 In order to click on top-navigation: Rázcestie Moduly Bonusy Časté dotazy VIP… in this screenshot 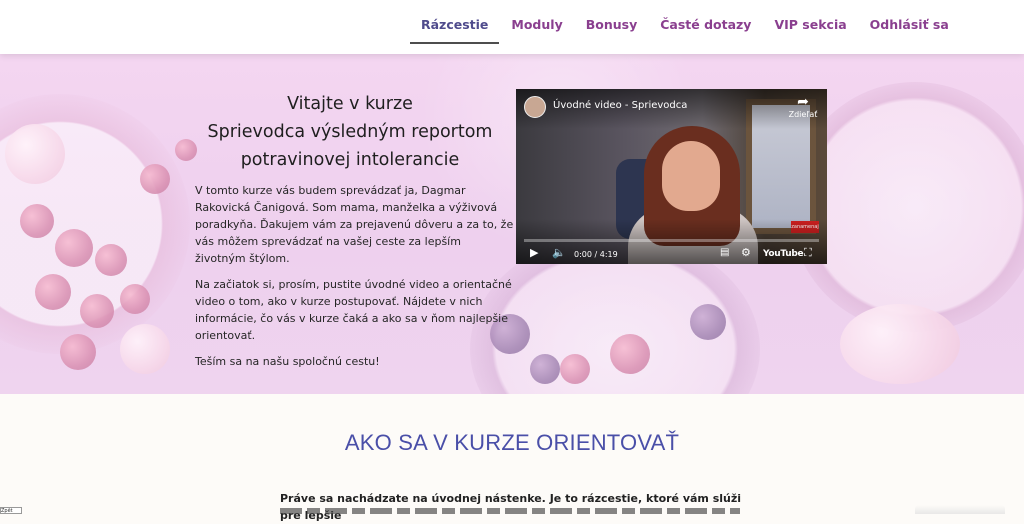, I will do `click(512, 27)`.